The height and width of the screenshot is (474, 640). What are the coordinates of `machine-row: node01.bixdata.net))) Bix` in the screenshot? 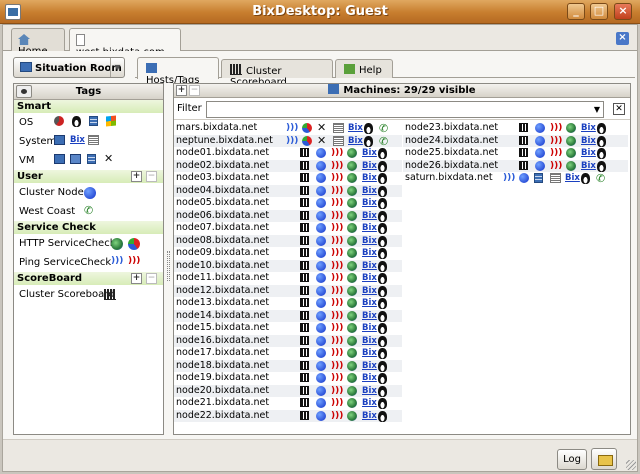 It's located at (288, 153).